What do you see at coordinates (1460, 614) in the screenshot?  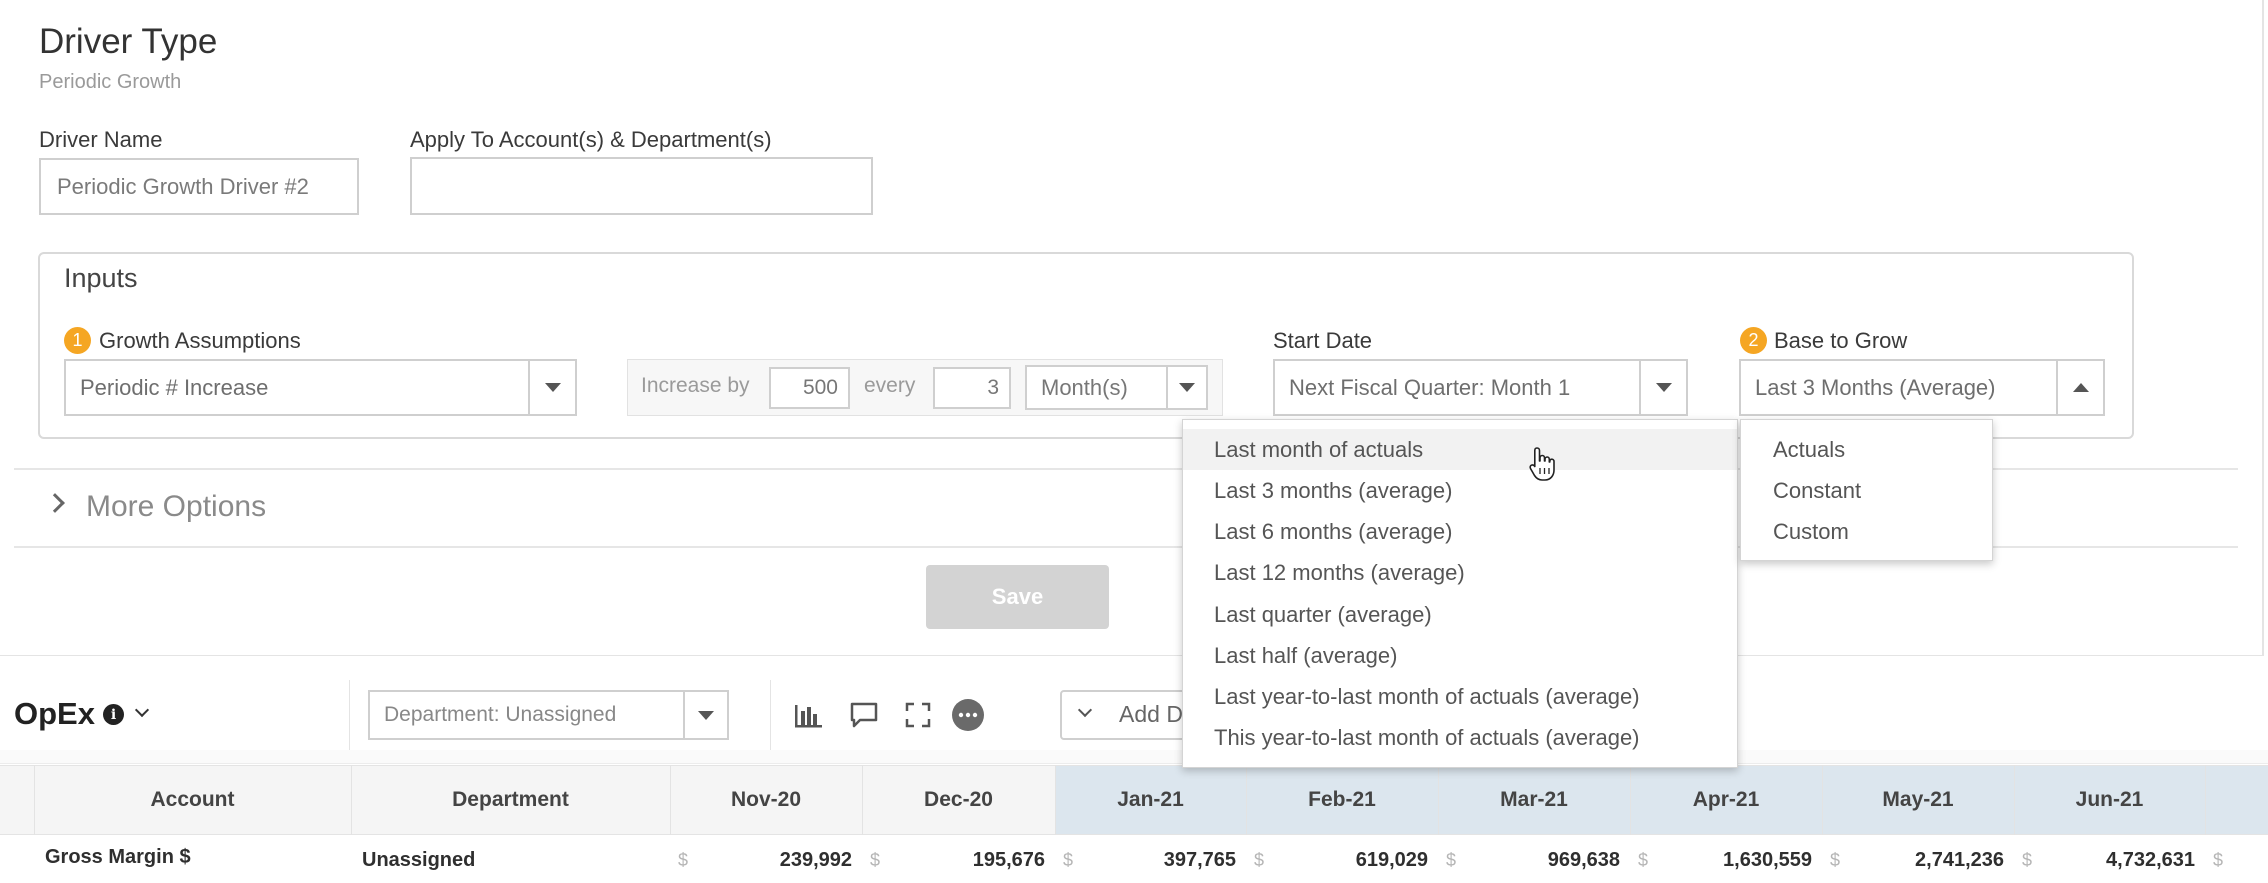 I see `menu-item-last-quarter: Last quarter (average)` at bounding box center [1460, 614].